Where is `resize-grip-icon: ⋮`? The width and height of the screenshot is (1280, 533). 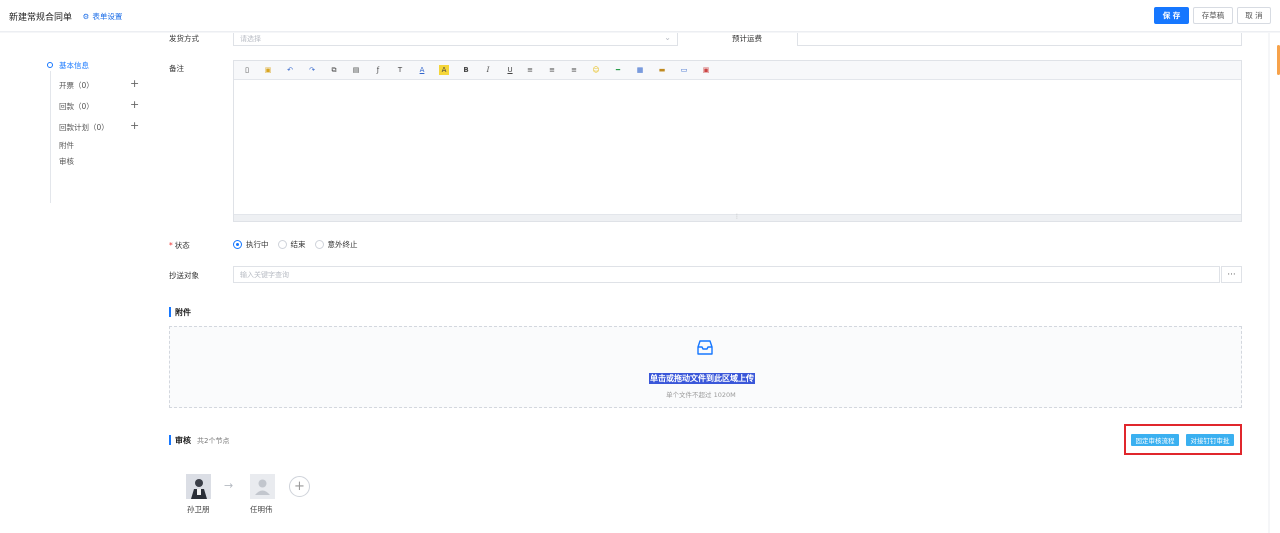
resize-grip-icon: ⋮ is located at coordinates (737, 216).